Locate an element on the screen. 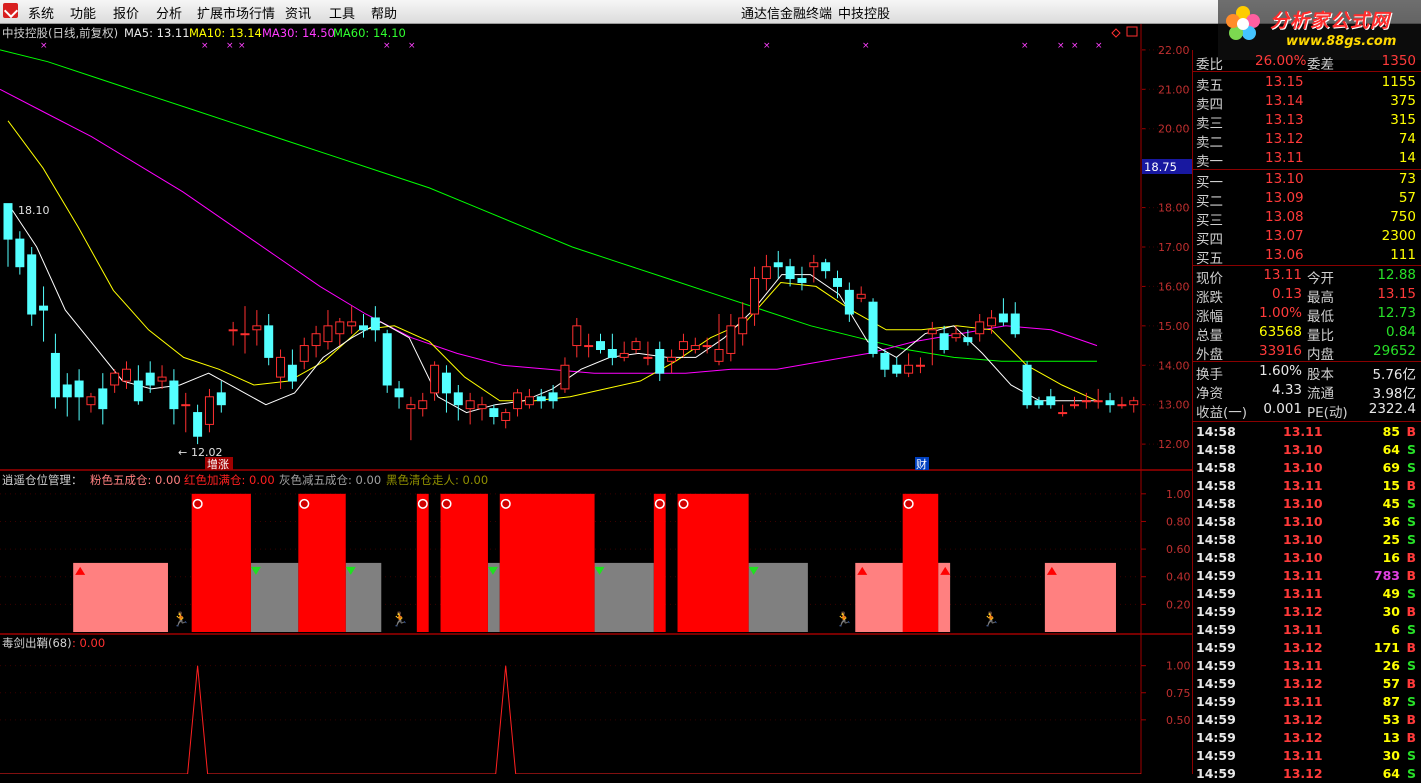  ask-label: 卖四 is located at coordinates (1209, 105).